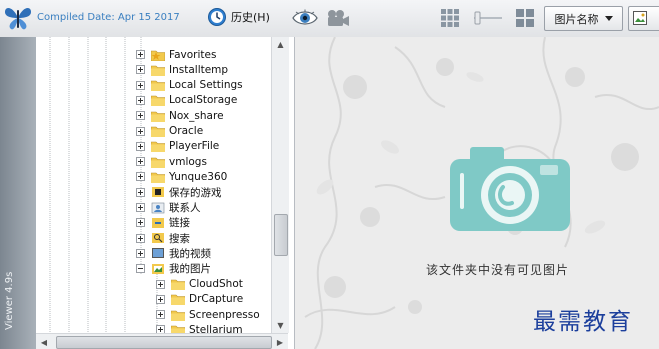 Image resolution: width=659 pixels, height=349 pixels. What do you see at coordinates (224, 314) in the screenshot?
I see `tree-item-label: Screenpresso` at bounding box center [224, 314].